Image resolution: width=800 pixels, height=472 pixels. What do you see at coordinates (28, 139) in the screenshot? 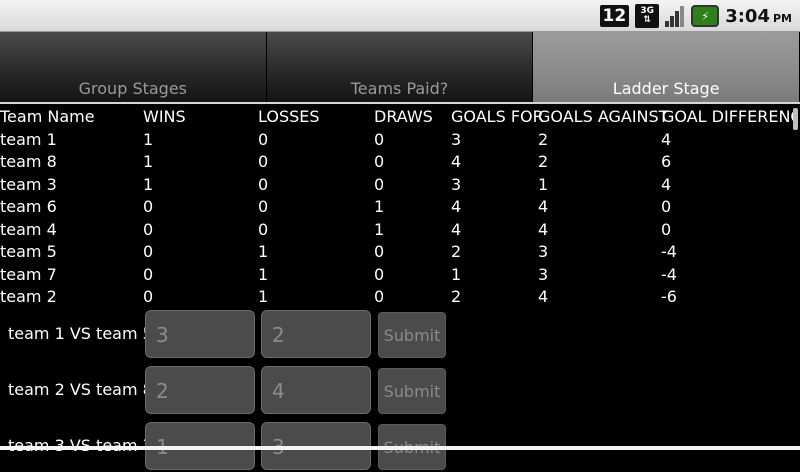
I see `team-name-cell: team 1` at bounding box center [28, 139].